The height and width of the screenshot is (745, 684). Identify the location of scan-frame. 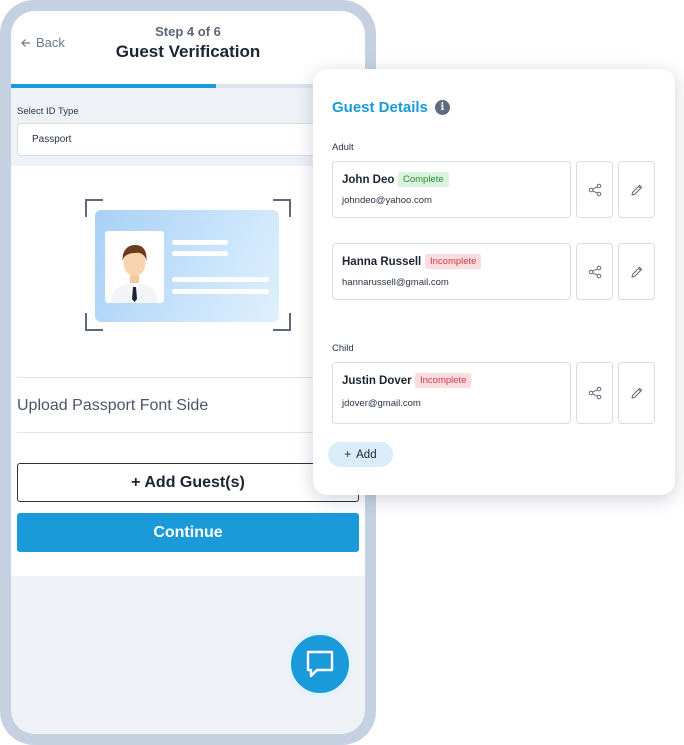
(188, 265).